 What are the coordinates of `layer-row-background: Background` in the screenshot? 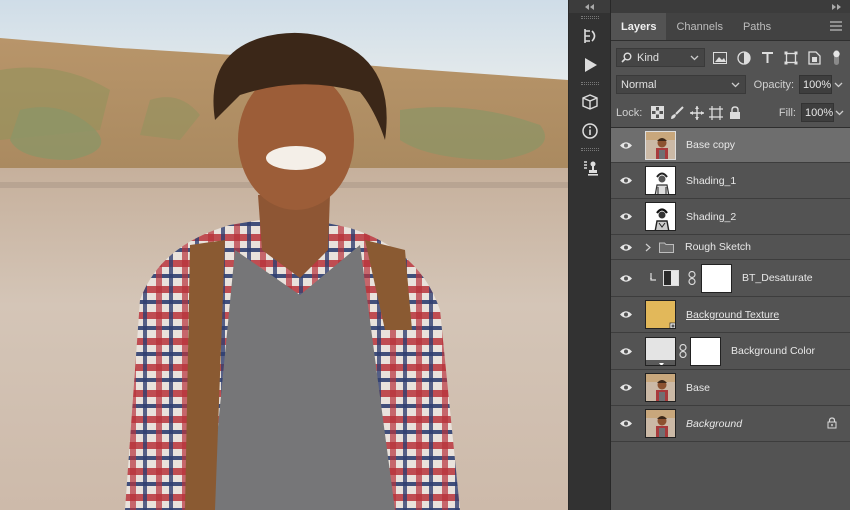 It's located at (730, 424).